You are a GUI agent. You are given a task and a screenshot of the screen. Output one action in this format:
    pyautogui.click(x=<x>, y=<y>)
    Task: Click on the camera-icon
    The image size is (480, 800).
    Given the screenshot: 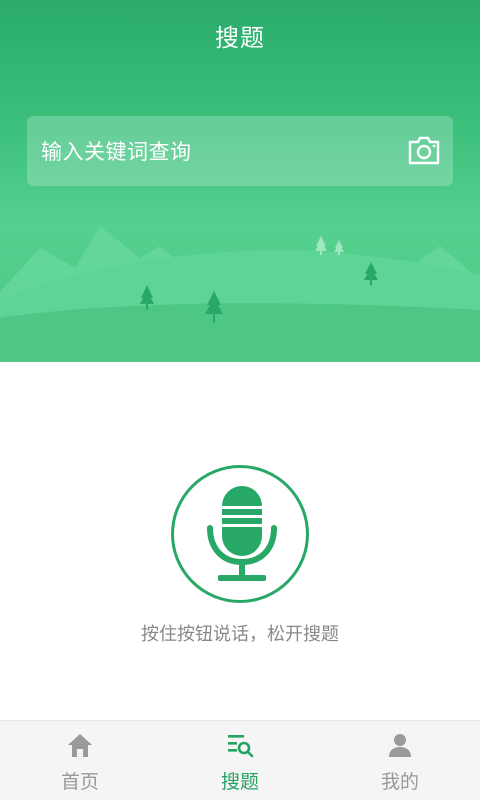 What is the action you would take?
    pyautogui.click(x=424, y=150)
    